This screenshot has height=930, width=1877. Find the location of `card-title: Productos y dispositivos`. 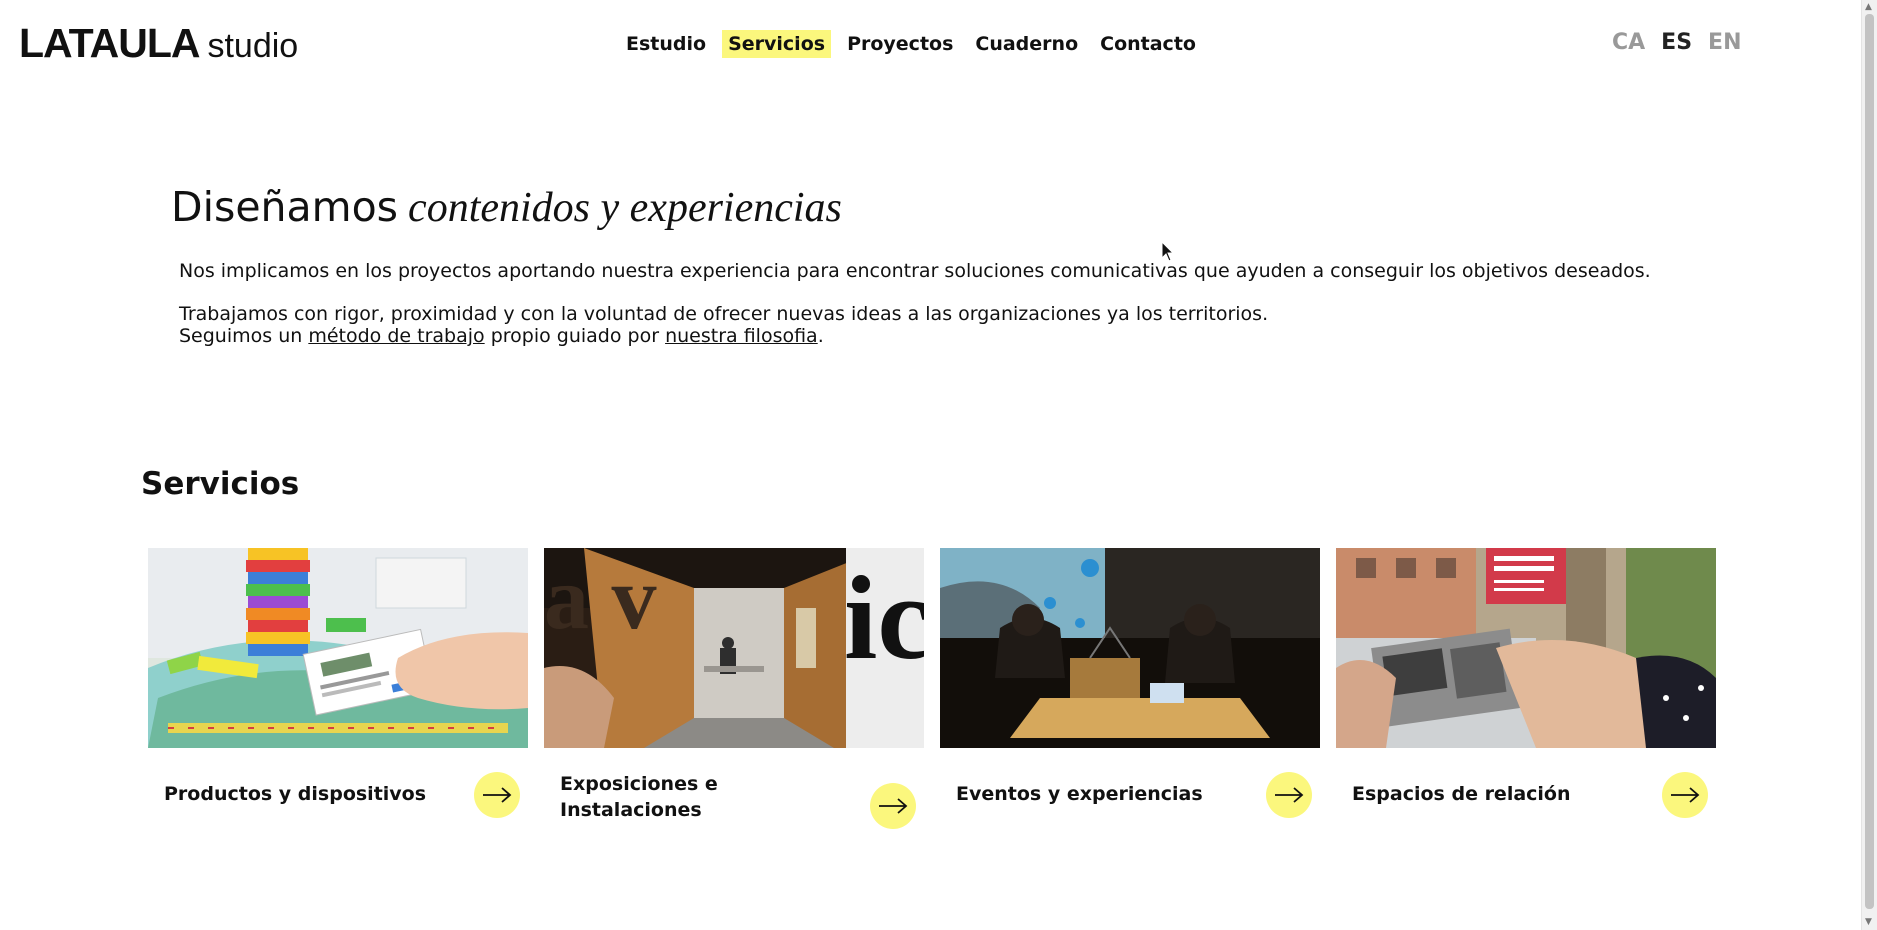

card-title: Productos y dispositivos is located at coordinates (295, 794).